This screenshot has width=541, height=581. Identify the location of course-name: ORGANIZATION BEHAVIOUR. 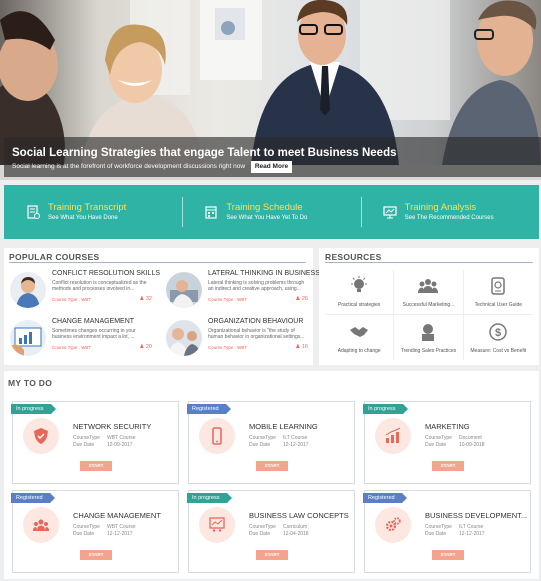
(256, 321).